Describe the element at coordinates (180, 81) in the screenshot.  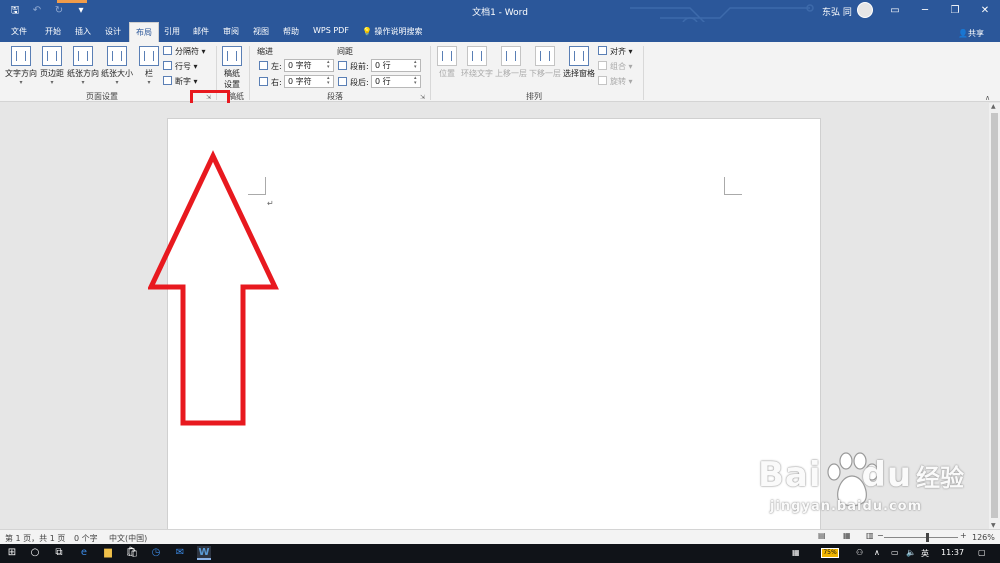
I see `hyphenation-button: 断字 ▾` at that location.